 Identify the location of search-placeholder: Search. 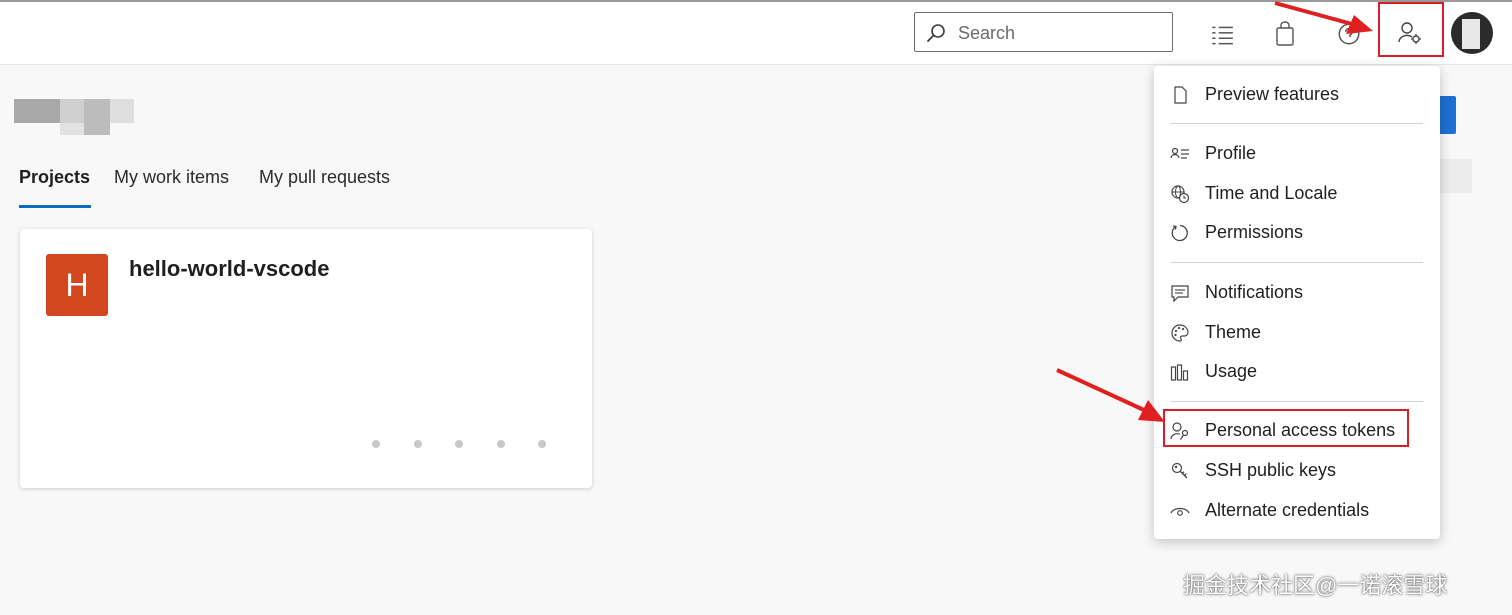
(987, 33).